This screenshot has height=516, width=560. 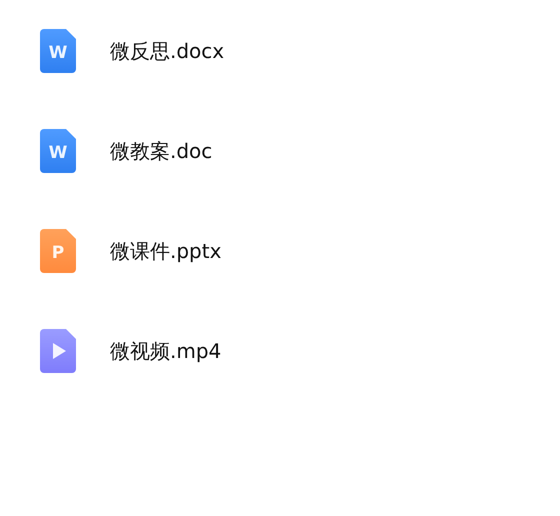 I want to click on video-file-icon, so click(x=58, y=351).